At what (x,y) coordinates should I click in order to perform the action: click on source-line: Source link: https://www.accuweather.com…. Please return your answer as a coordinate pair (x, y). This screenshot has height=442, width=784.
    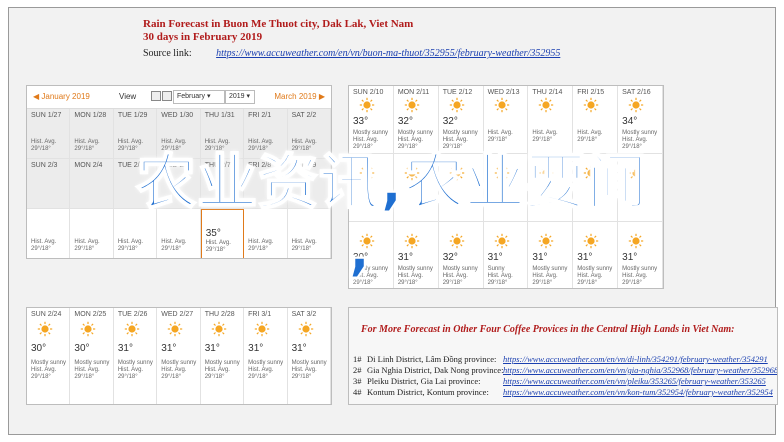
    Looking at the image, I should click on (351, 53).